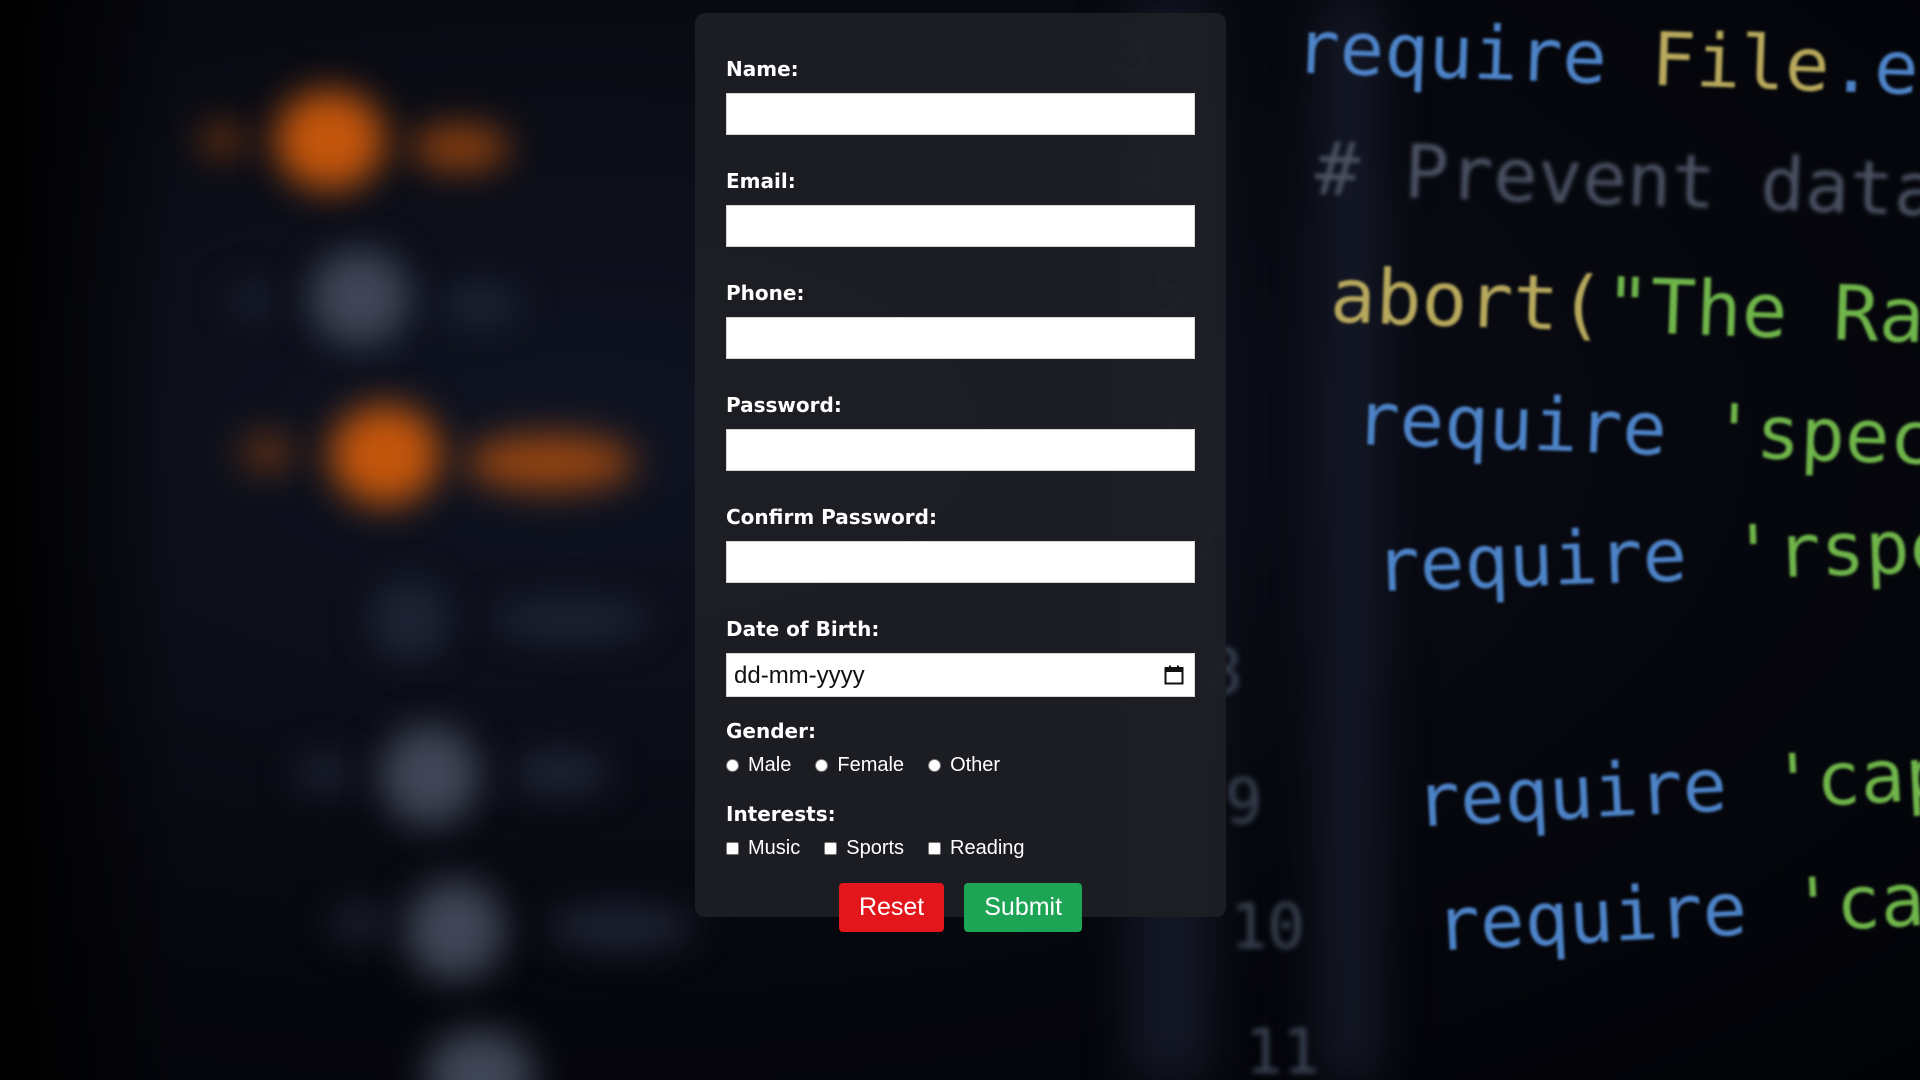  I want to click on code-line: require File.expand_, so click(1607, 62).